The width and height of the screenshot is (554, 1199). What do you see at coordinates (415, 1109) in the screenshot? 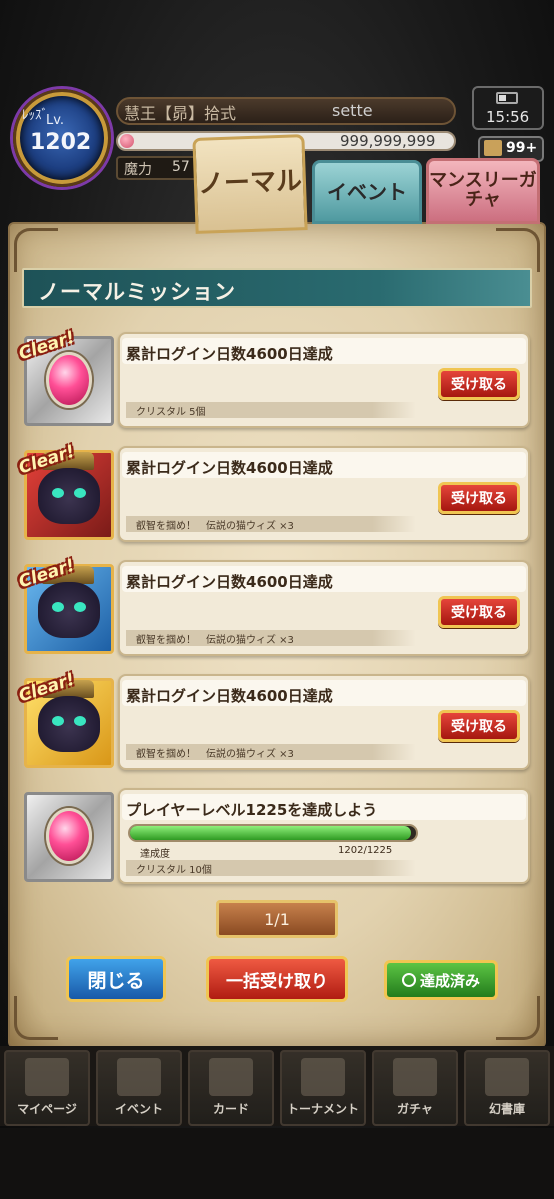
I see `nav-label: ガチャ` at bounding box center [415, 1109].